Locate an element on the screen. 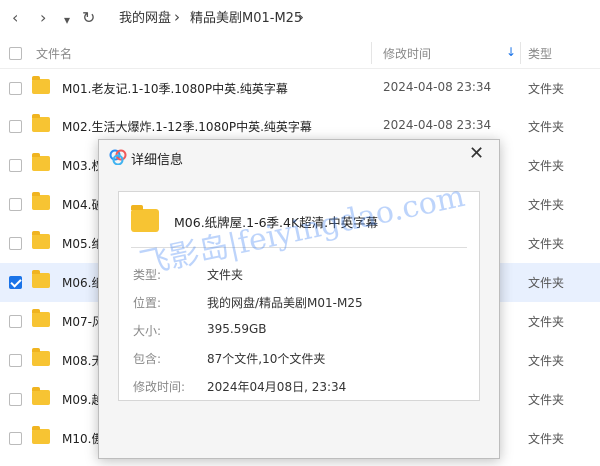 This screenshot has width=600, height=466. file-list-header: 文件名 修改时间 ↓ 类型 is located at coordinates (300, 53).